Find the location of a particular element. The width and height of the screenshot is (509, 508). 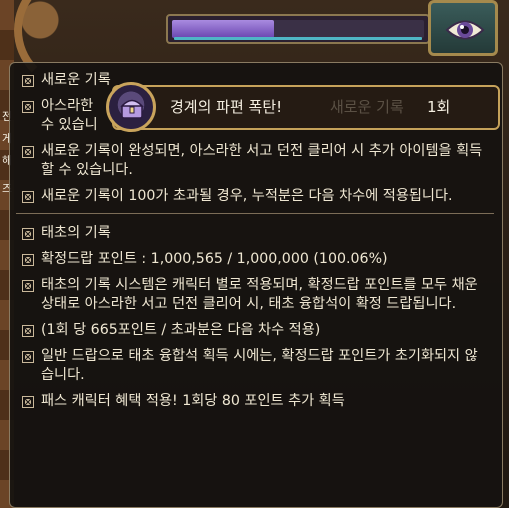

tooltip-item: (1회 당 665포인트 / 초과분은 다음 차수 적용) is located at coordinates (256, 330).